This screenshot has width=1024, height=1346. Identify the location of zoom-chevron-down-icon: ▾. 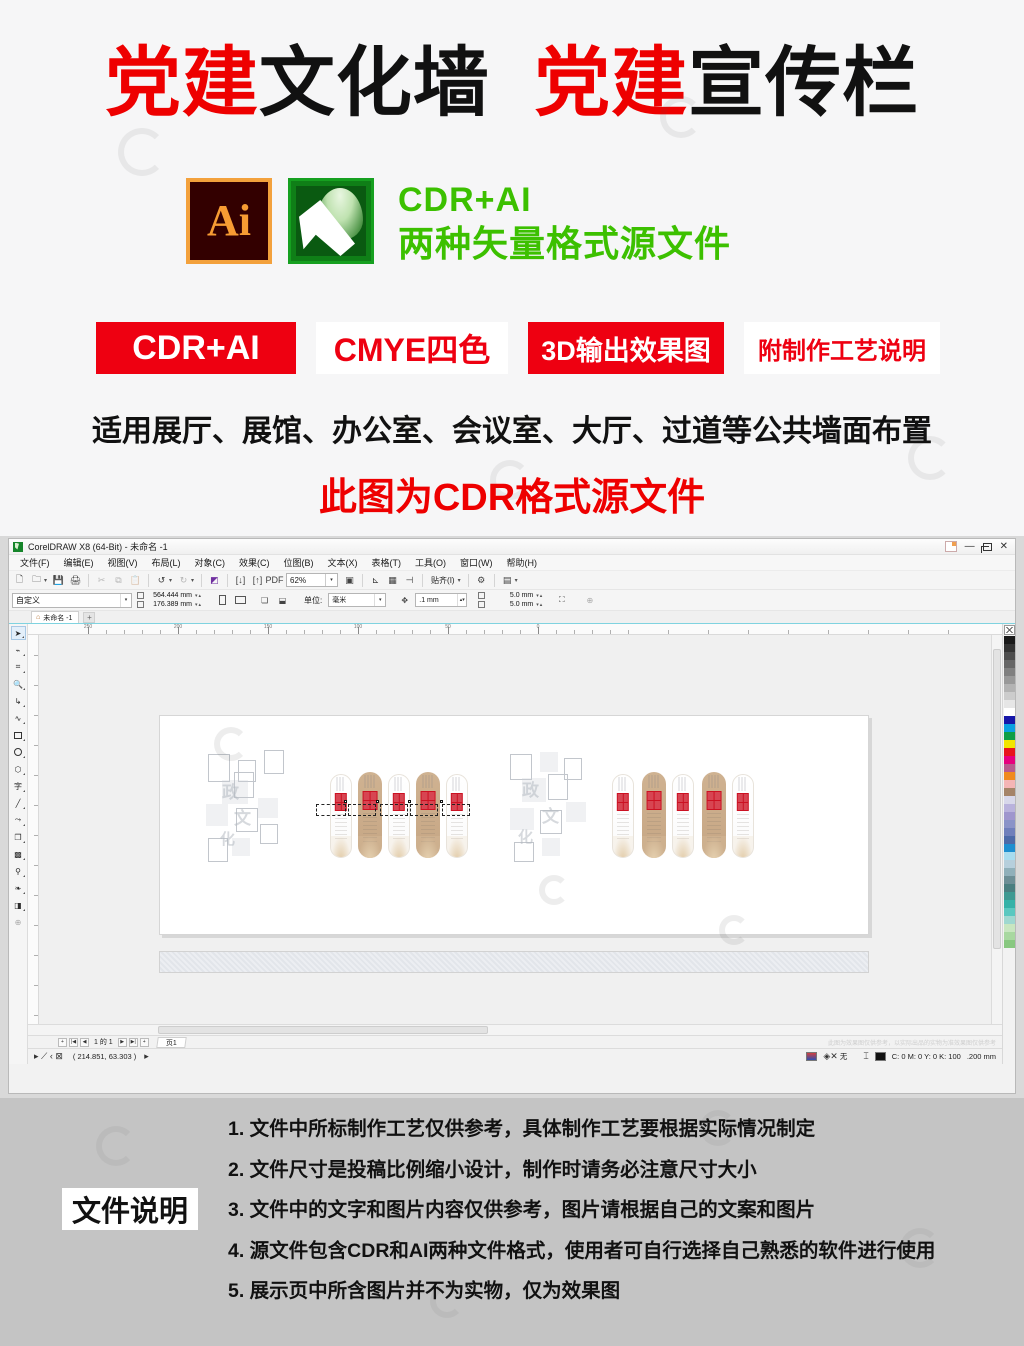
(331, 580).